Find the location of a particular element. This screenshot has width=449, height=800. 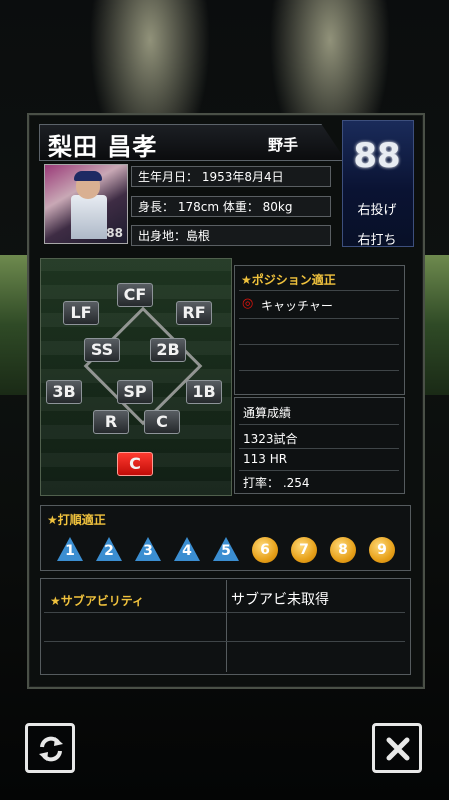

player-name: 梨田 昌孝 is located at coordinates (103, 146).